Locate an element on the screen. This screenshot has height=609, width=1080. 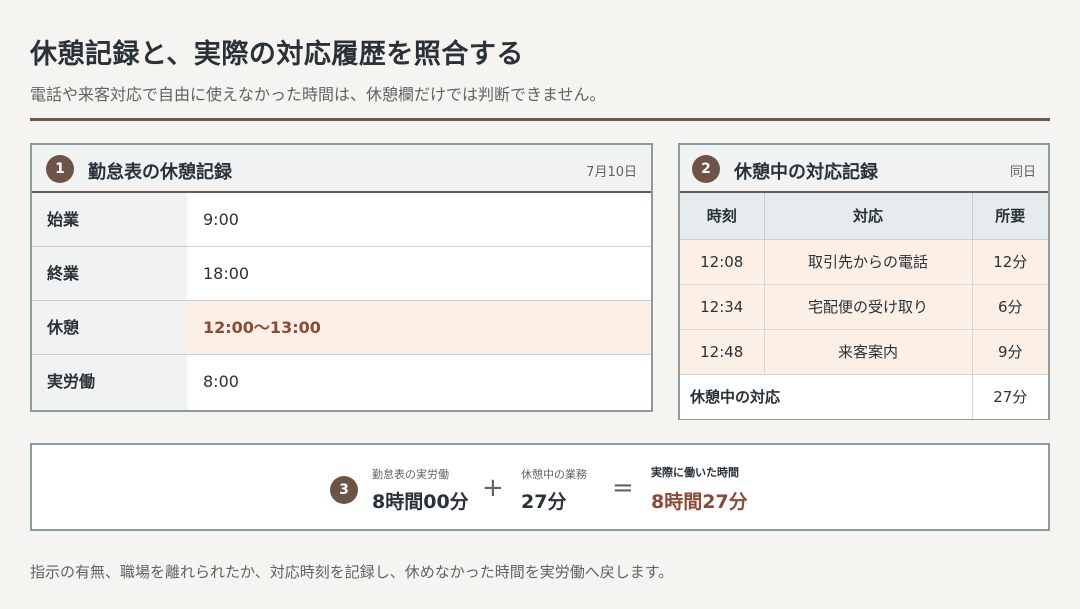
activity-duration: 12分 is located at coordinates (1010, 262).